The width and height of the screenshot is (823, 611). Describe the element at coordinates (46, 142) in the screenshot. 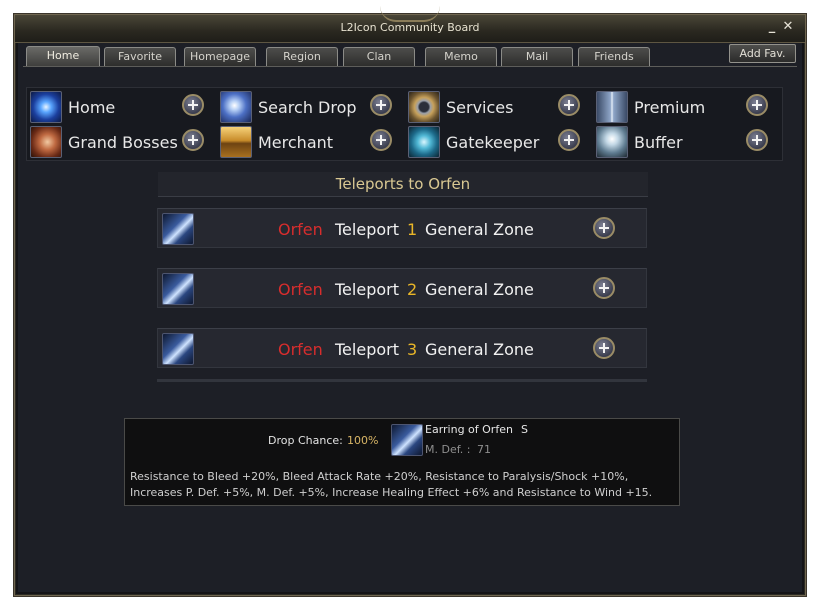

I see `grand-bosses-icon` at that location.